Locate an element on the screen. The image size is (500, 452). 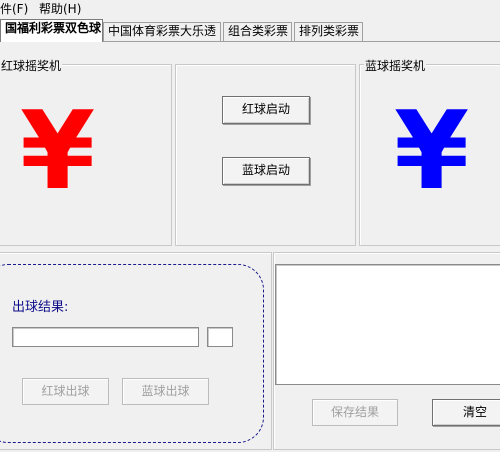
menu-help: 帮助(H) is located at coordinates (60, 9).